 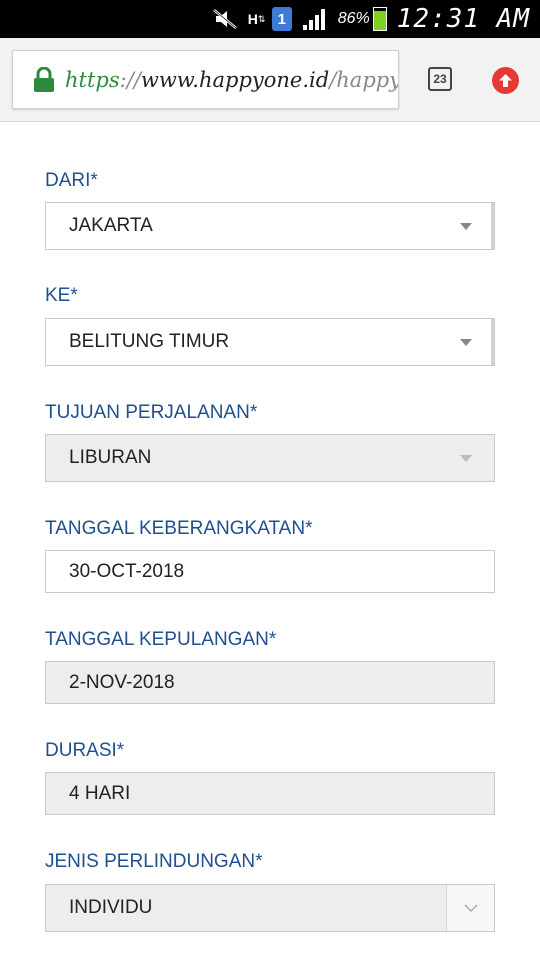 What do you see at coordinates (505, 80) in the screenshot?
I see `upload-icon` at bounding box center [505, 80].